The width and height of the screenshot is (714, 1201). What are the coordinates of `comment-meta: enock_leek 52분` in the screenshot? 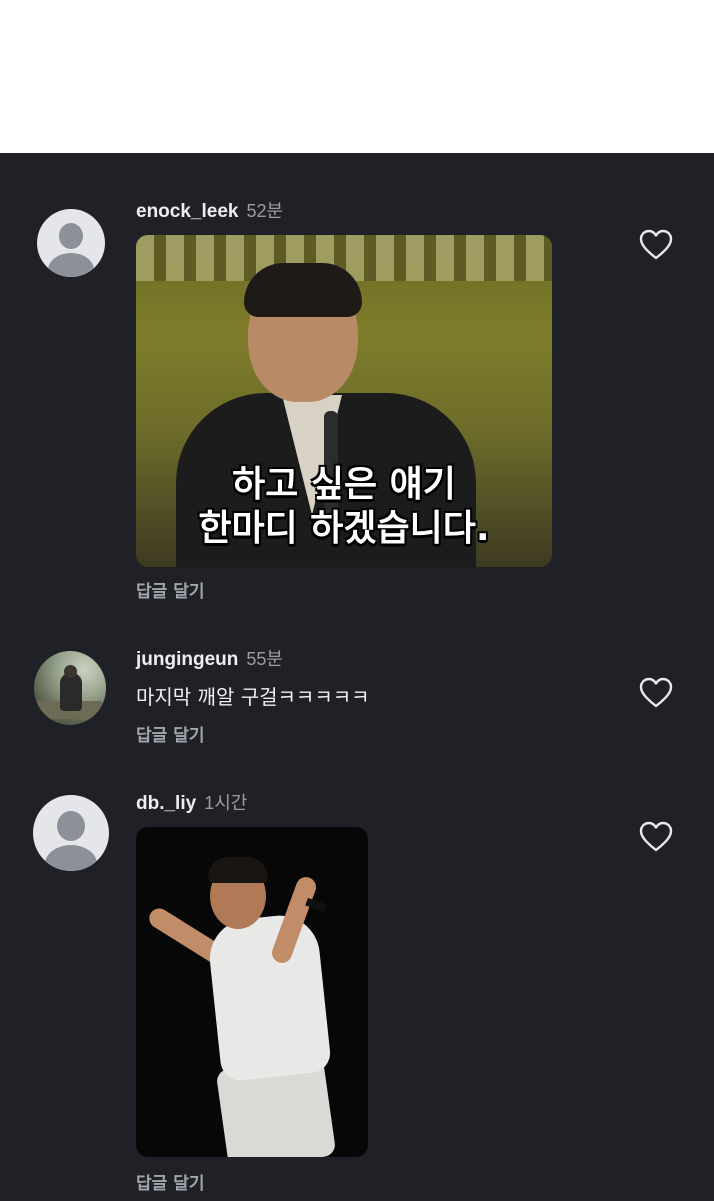 It's located at (209, 210).